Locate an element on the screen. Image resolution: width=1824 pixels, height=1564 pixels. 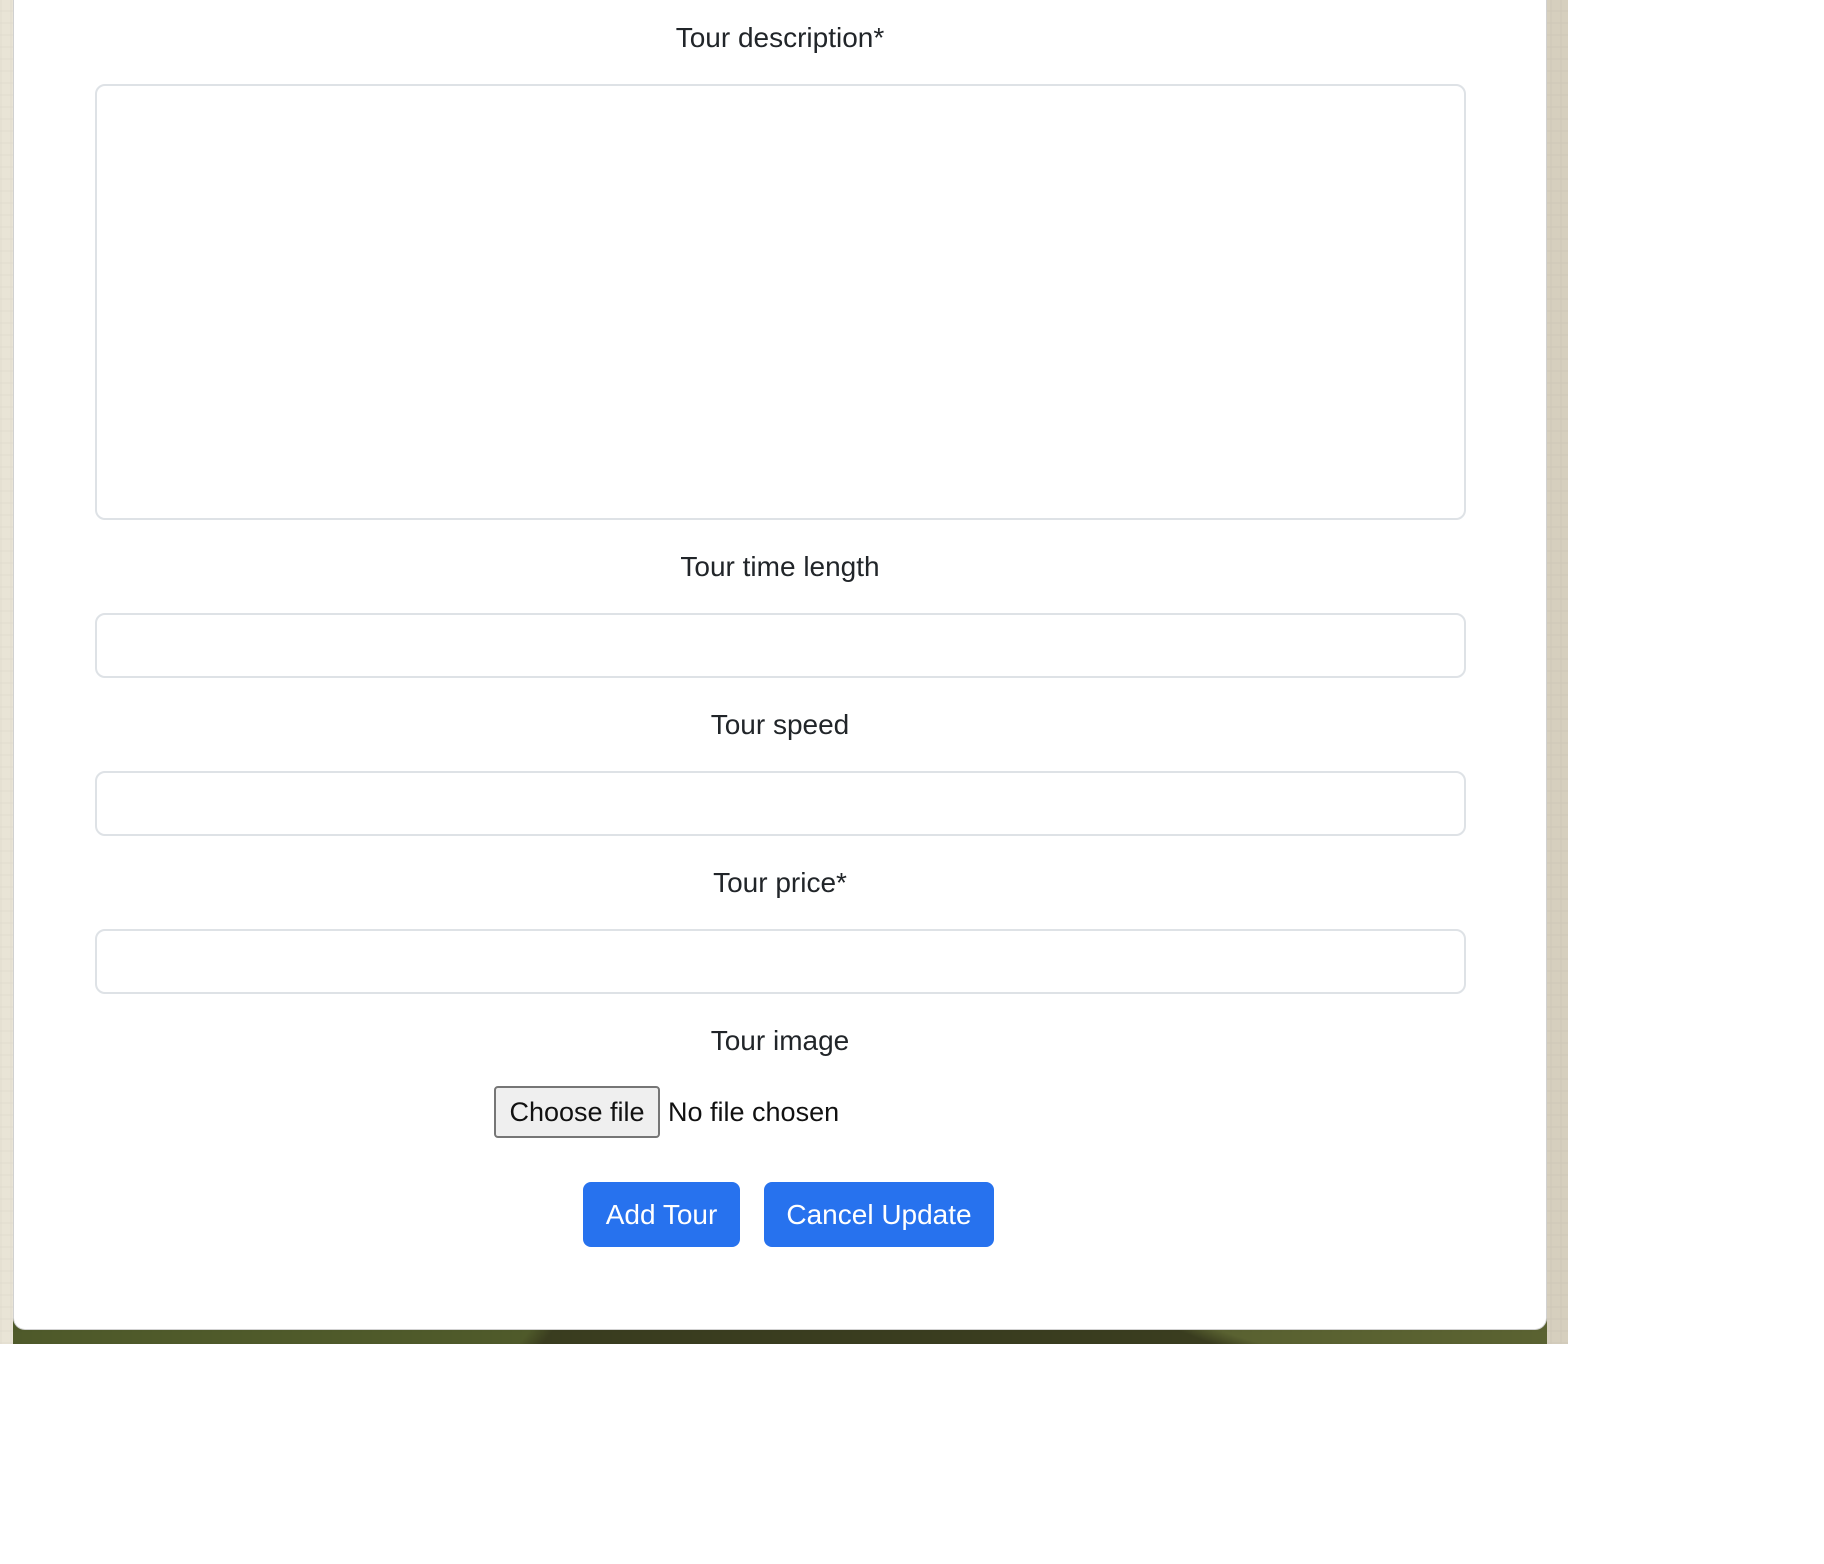
tour-time-length-label: Tour time length is located at coordinates (780, 566).